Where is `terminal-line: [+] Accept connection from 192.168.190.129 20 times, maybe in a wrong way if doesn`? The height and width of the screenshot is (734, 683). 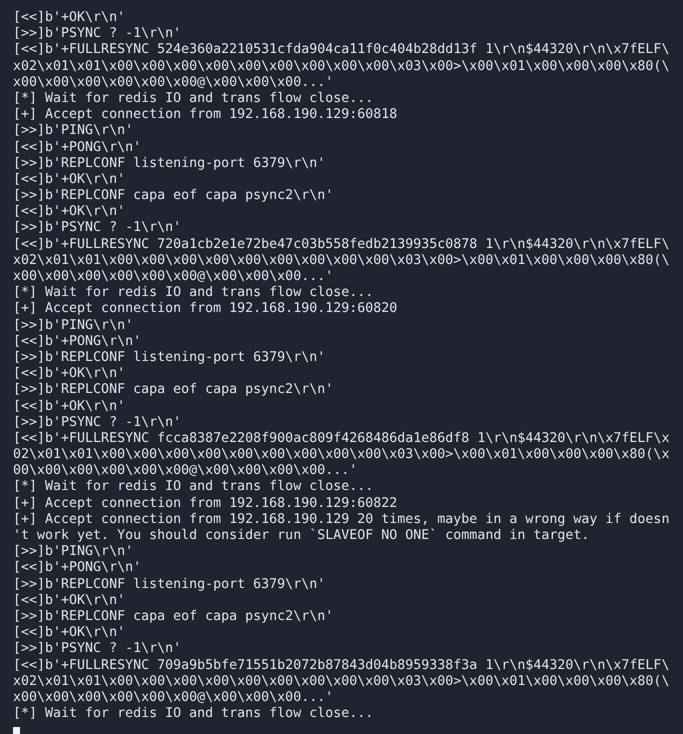 terminal-line: [+] Accept connection from 192.168.190.129 20 times, maybe in a wrong way if doesn is located at coordinates (341, 520).